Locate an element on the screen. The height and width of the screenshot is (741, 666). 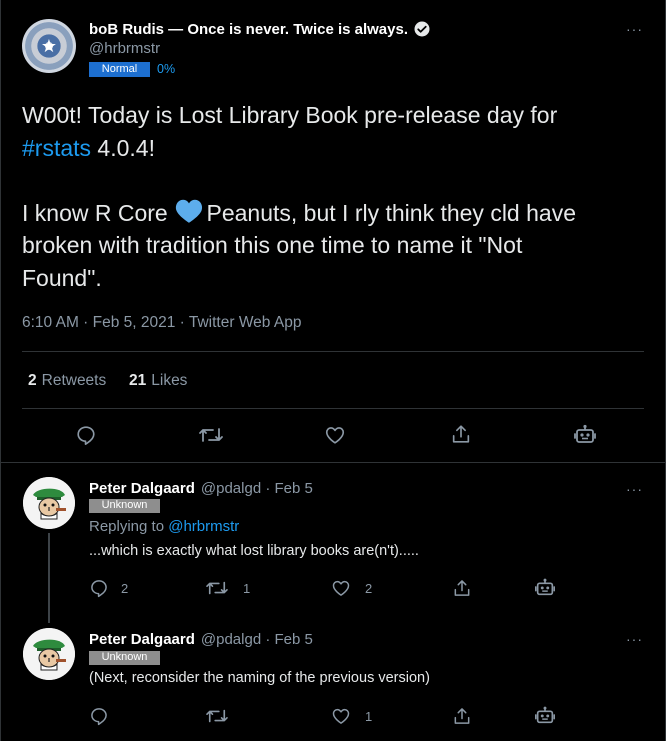
reply-action-retweet: 1 is located at coordinates (227, 588).